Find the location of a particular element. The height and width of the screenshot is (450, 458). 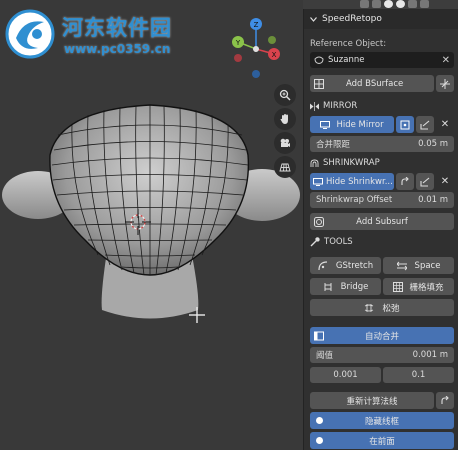

merge-max-value: 0.1 is located at coordinates (418, 375).